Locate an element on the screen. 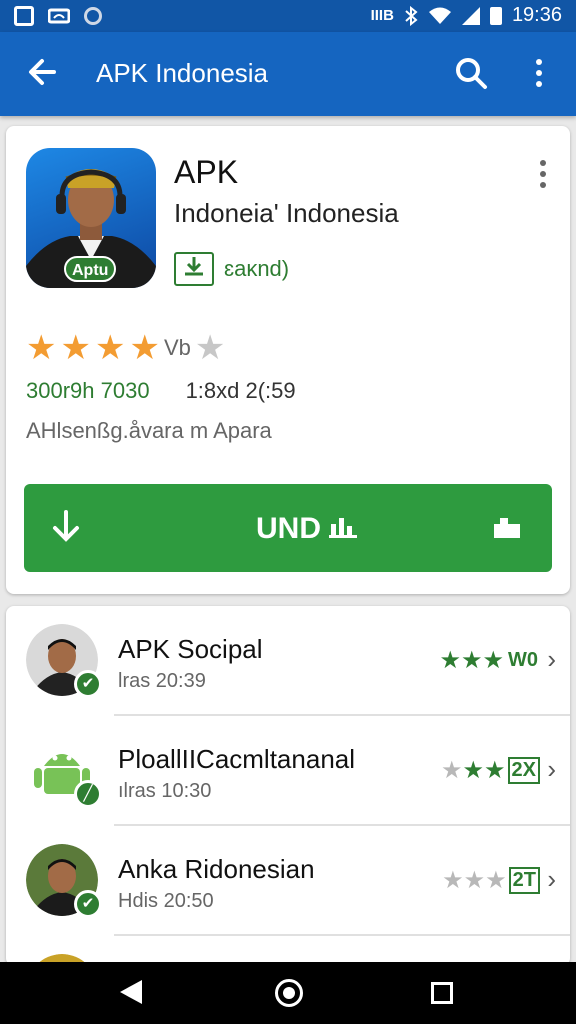  battery-icon is located at coordinates (495, 15).